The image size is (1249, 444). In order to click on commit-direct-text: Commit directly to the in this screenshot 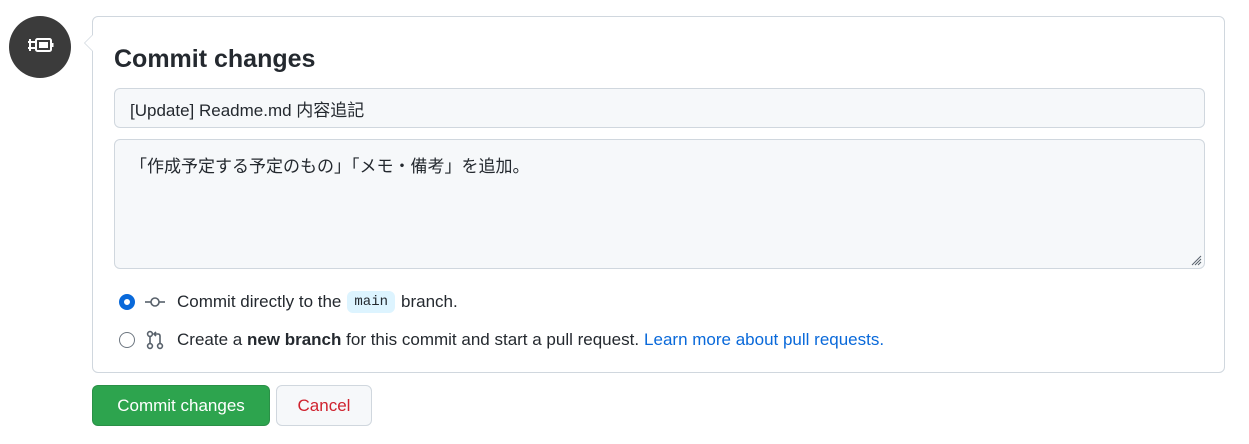, I will do `click(259, 301)`.